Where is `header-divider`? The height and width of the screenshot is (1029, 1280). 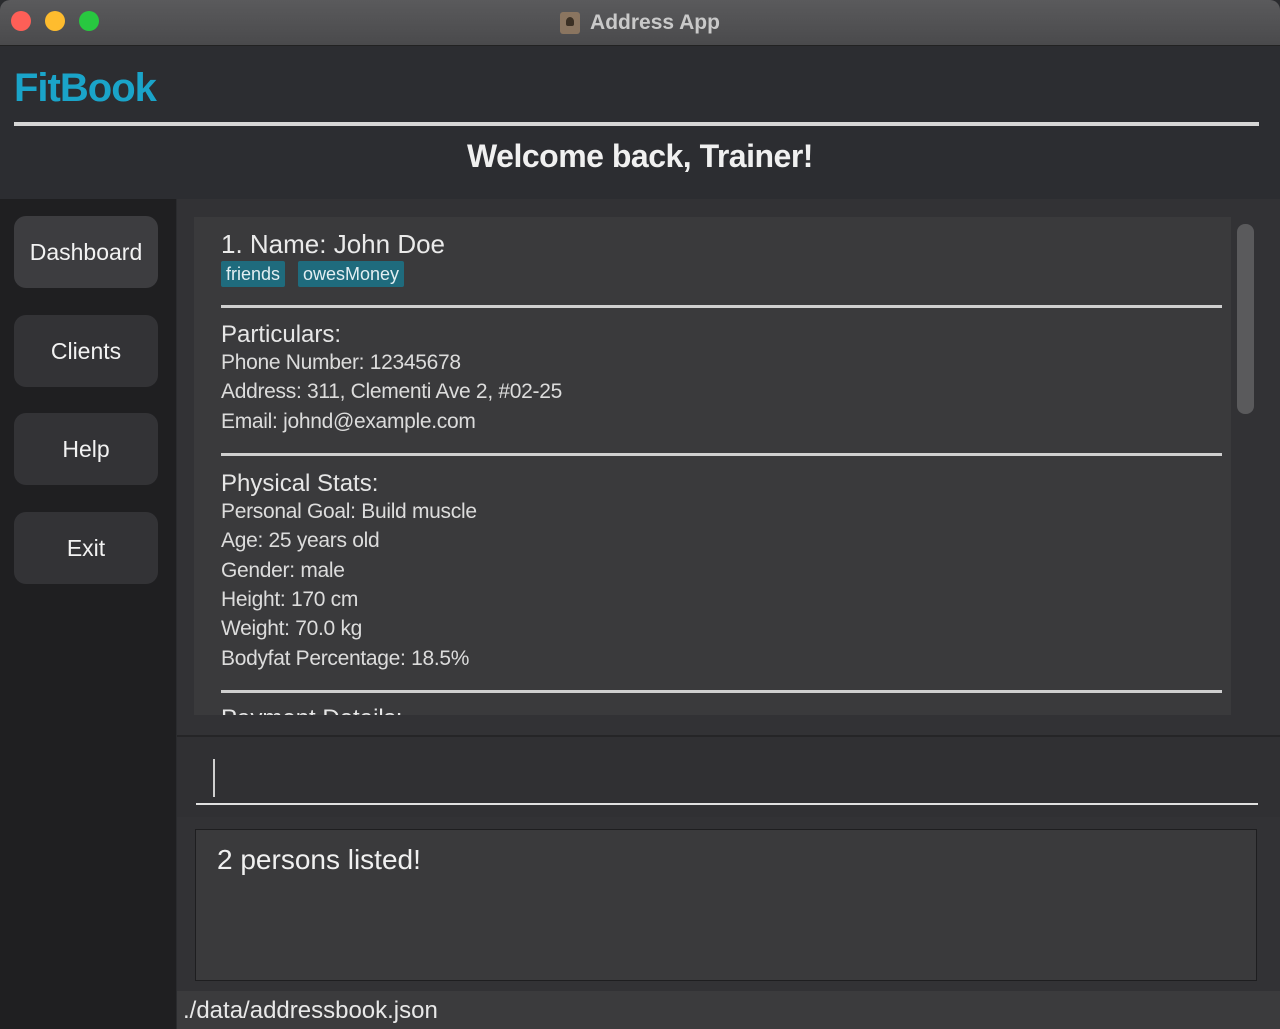
header-divider is located at coordinates (636, 124).